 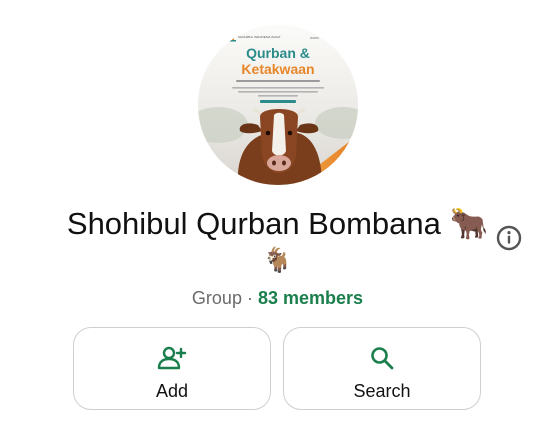 What do you see at coordinates (277, 223) in the screenshot?
I see `group-name: Shohibul Qurban Bombana 🐂` at bounding box center [277, 223].